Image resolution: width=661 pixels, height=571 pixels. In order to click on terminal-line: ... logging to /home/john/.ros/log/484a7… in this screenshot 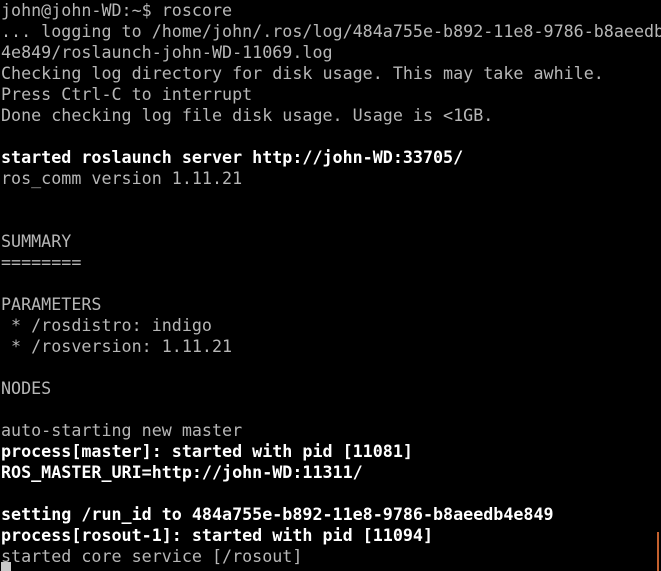, I will do `click(331, 31)`.